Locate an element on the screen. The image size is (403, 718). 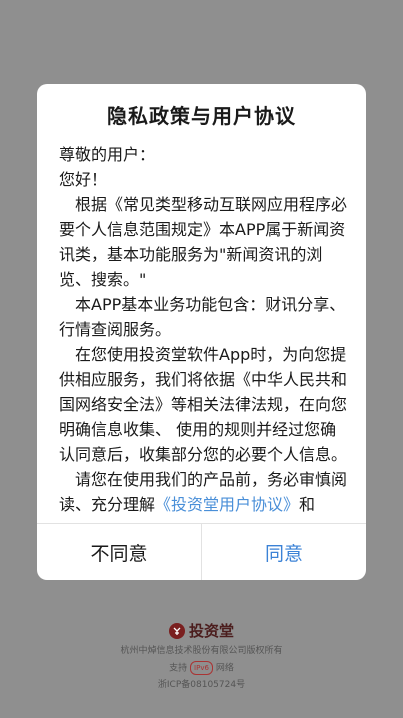
copyright-text: 杭州中焯信息技术股份有限公司版权所有 is located at coordinates (201, 651).